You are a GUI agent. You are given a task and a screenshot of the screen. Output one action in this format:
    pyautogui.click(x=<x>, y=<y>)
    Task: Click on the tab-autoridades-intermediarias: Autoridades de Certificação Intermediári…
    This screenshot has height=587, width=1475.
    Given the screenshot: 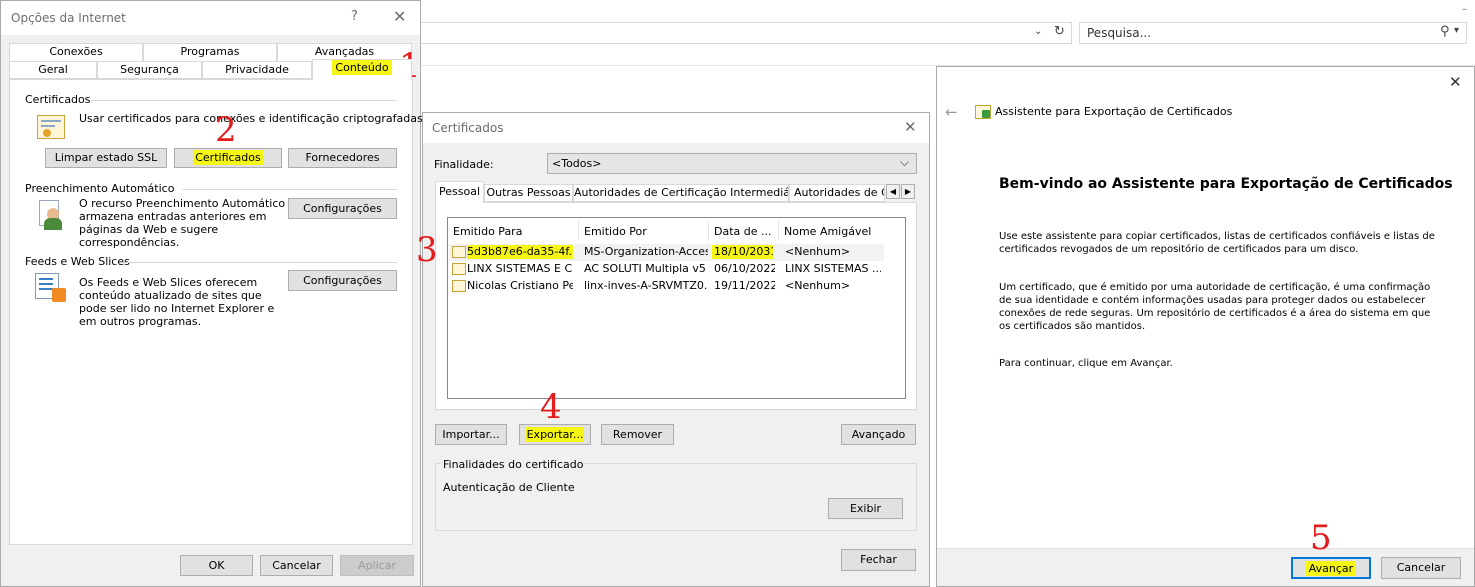 What is the action you would take?
    pyautogui.click(x=681, y=193)
    